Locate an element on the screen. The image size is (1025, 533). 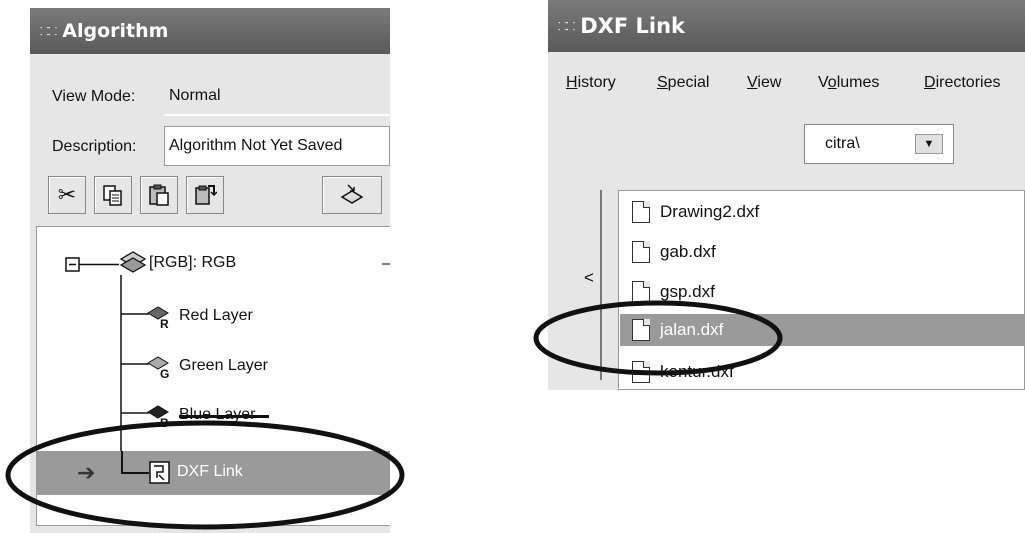
paste-icon is located at coordinates (159, 195).